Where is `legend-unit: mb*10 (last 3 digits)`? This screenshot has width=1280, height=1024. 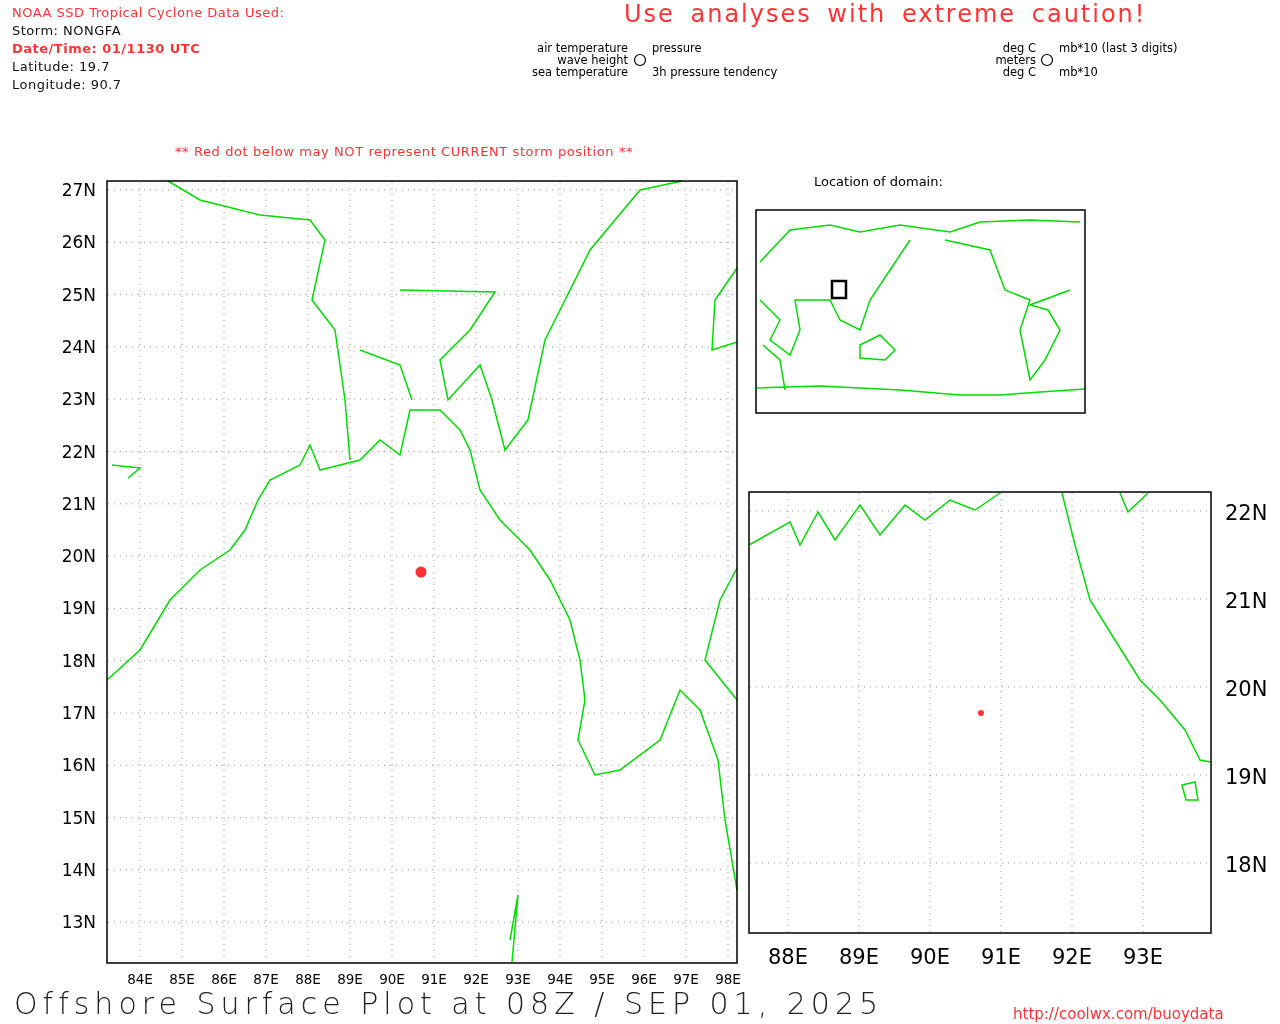 legend-unit: mb*10 (last 3 digits) is located at coordinates (1118, 48).